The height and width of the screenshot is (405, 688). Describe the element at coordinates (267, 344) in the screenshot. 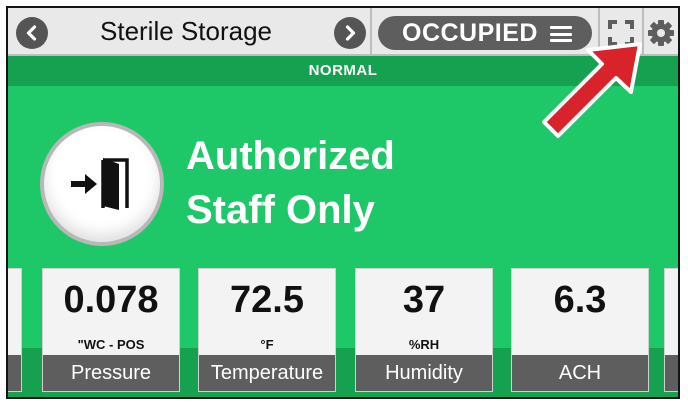

I see `metric-unit: °F` at that location.